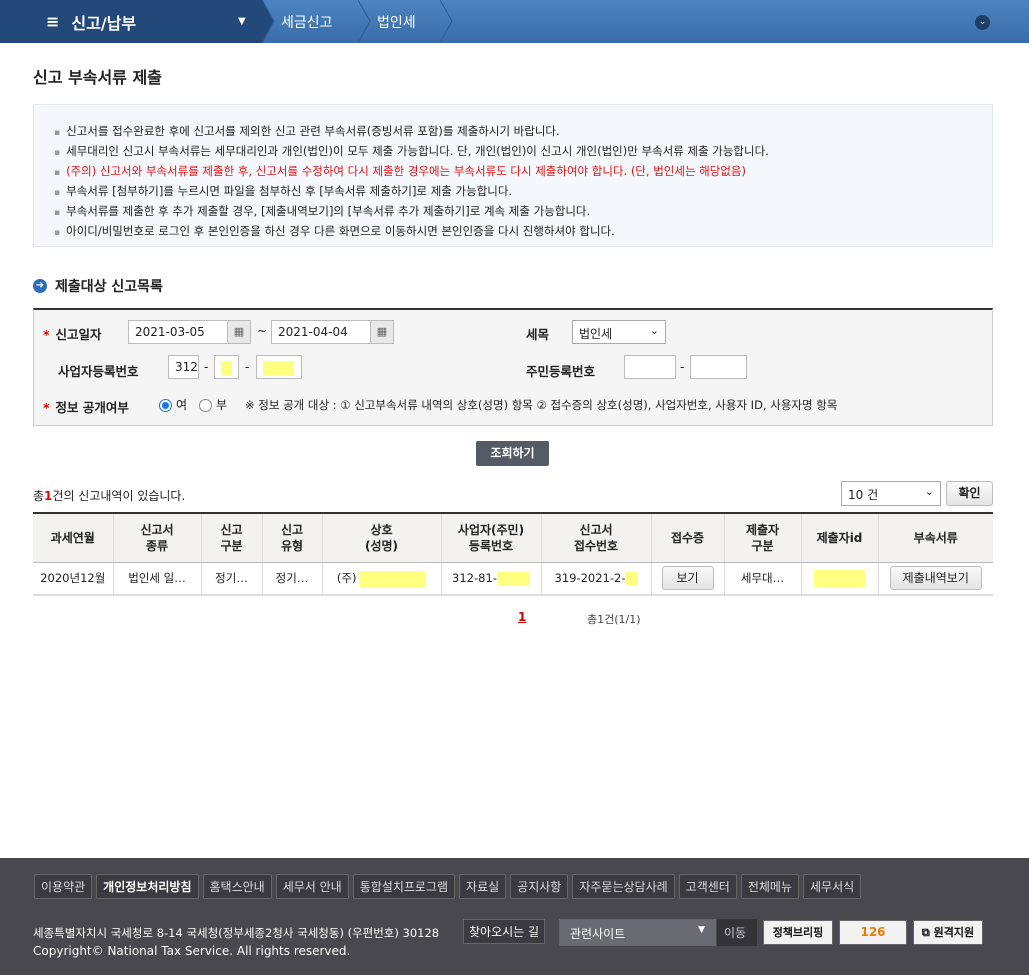 This screenshot has height=975, width=1029. I want to click on footer-link: 세무서 안내, so click(312, 886).